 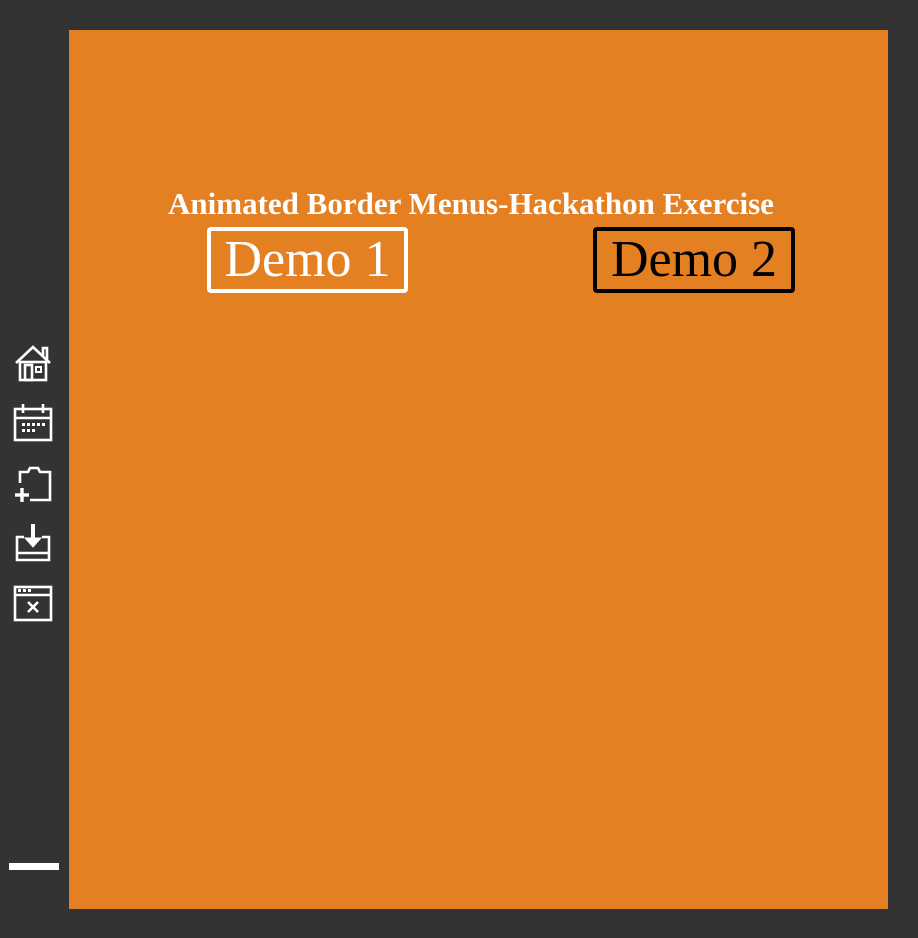 What do you see at coordinates (34, 866) in the screenshot?
I see `minimize-bar` at bounding box center [34, 866].